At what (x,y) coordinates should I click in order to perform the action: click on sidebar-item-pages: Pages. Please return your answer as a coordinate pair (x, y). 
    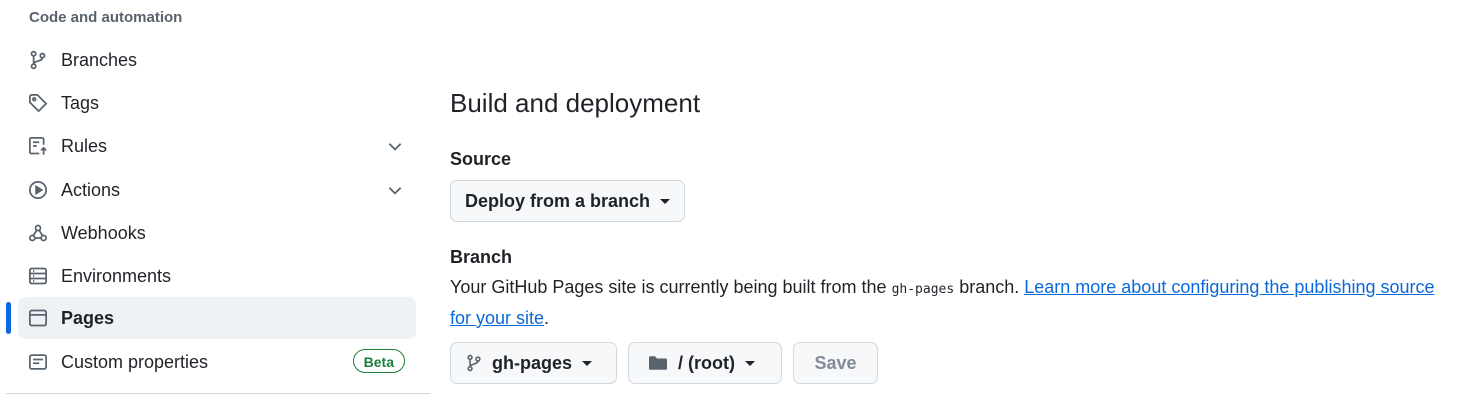
    Looking at the image, I should click on (217, 318).